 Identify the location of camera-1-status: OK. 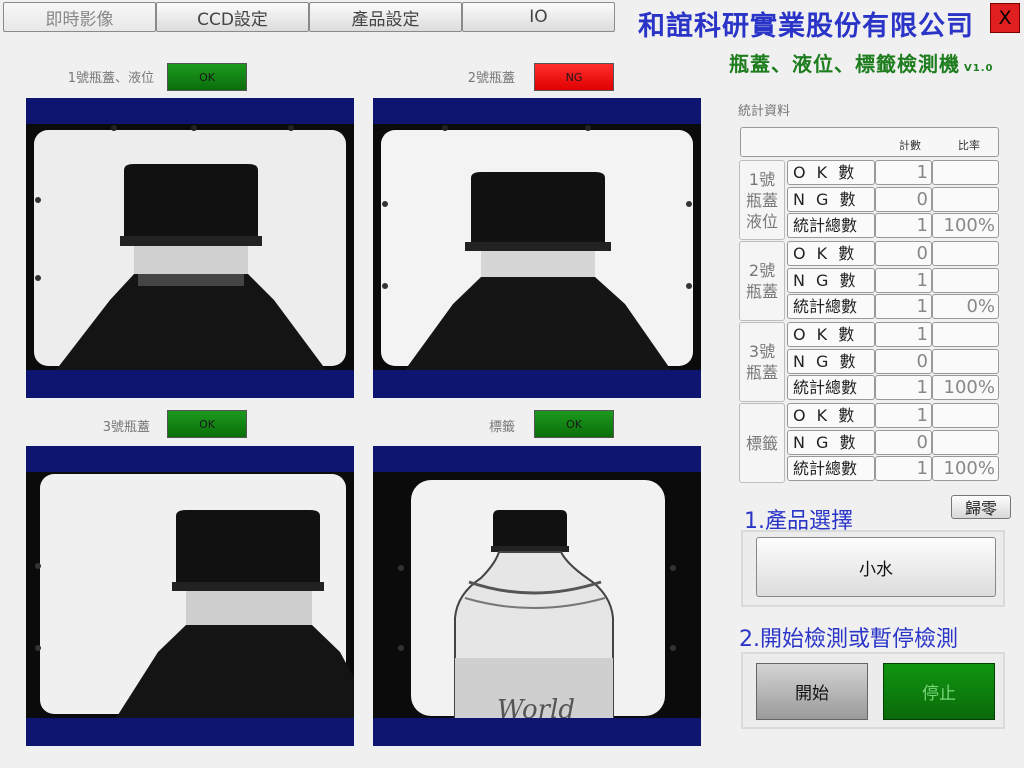
(207, 77).